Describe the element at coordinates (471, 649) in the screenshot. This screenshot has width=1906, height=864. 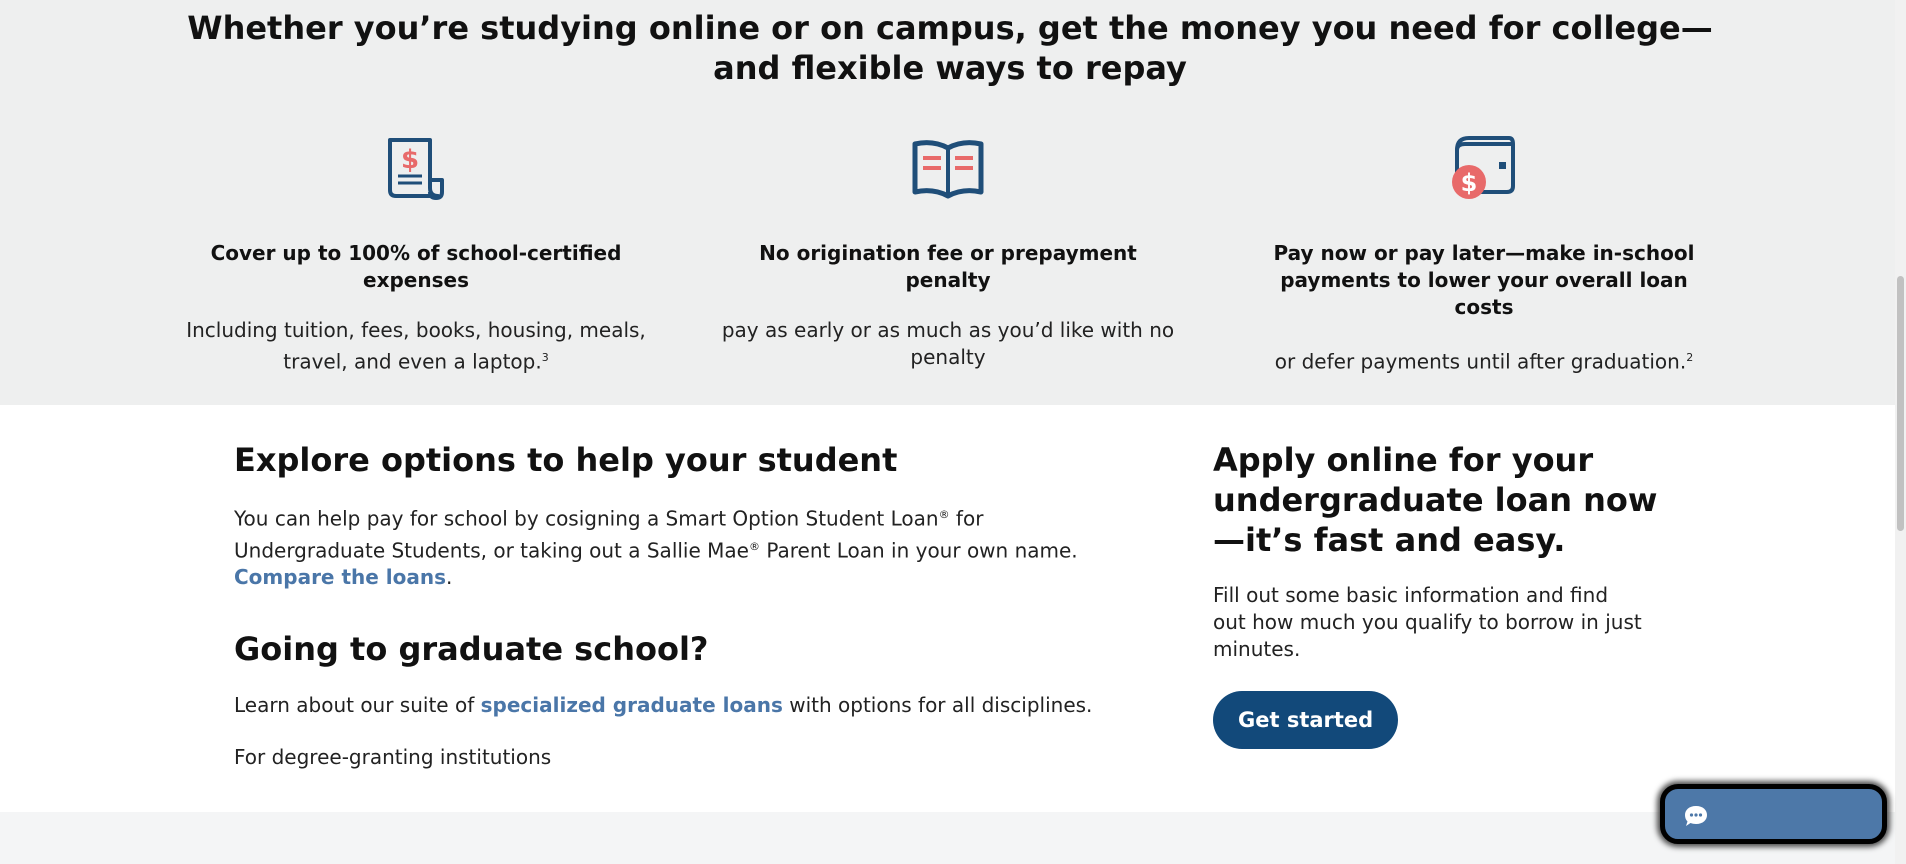
I see `graduate-heading: Going to graduate school?` at that location.